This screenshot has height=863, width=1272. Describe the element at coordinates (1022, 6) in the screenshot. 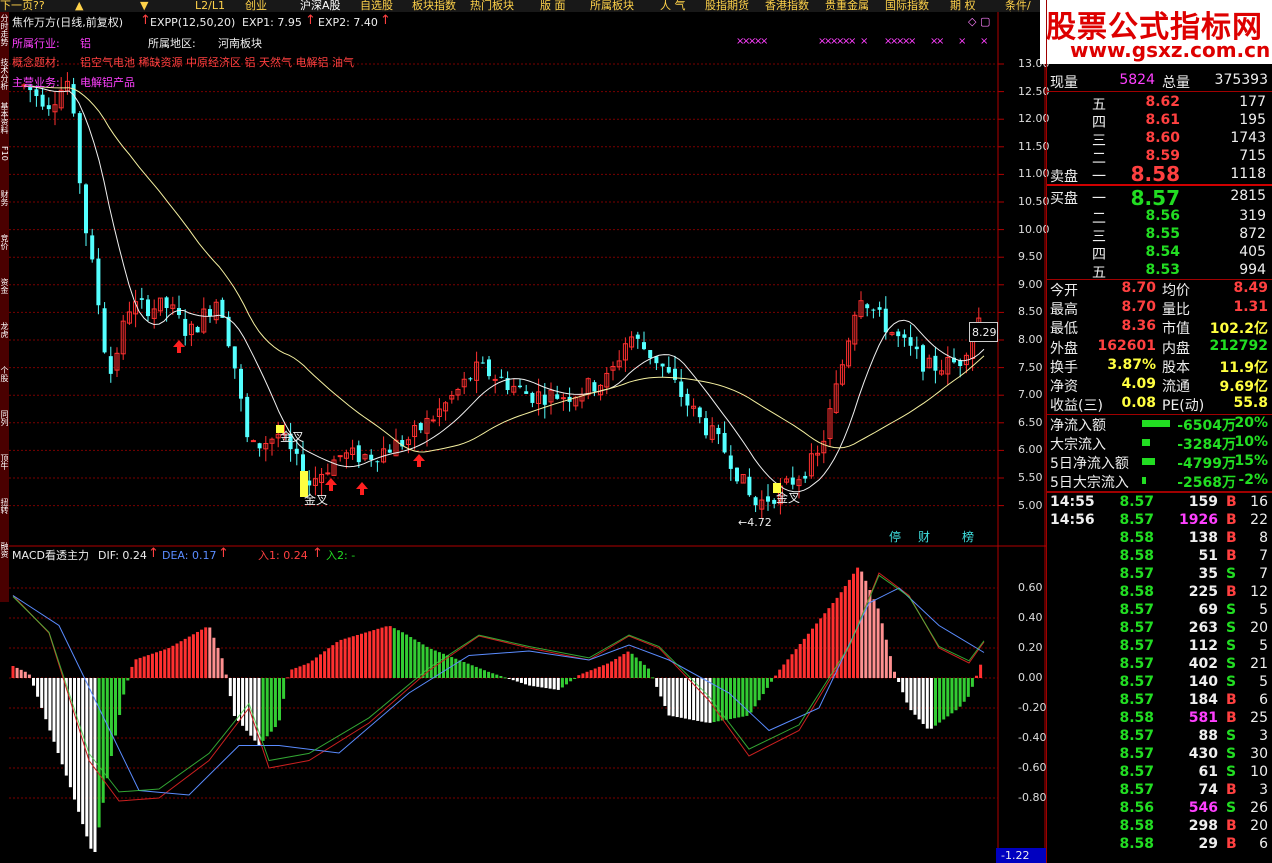

I see `nav-tab-17: 条件/内线` at that location.